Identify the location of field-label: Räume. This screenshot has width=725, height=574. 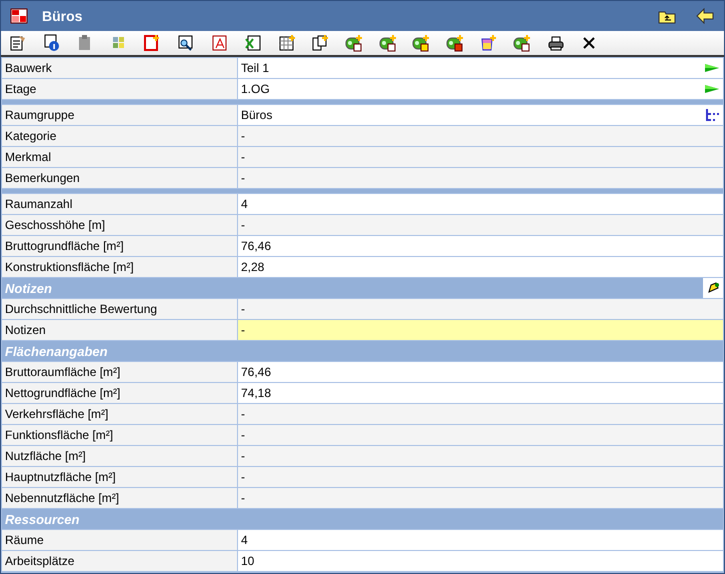
(119, 540).